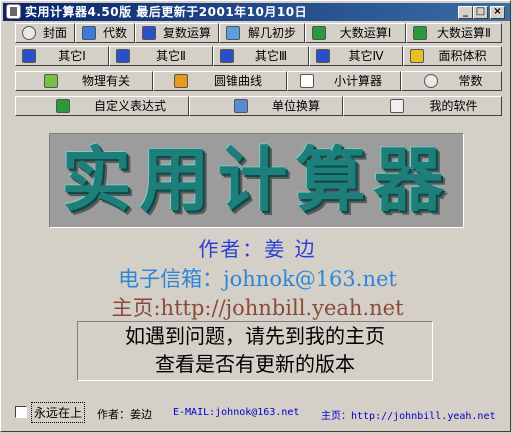 The width and height of the screenshot is (513, 434). I want to click on other-4-button: 其它Ⅳ, so click(356, 56).